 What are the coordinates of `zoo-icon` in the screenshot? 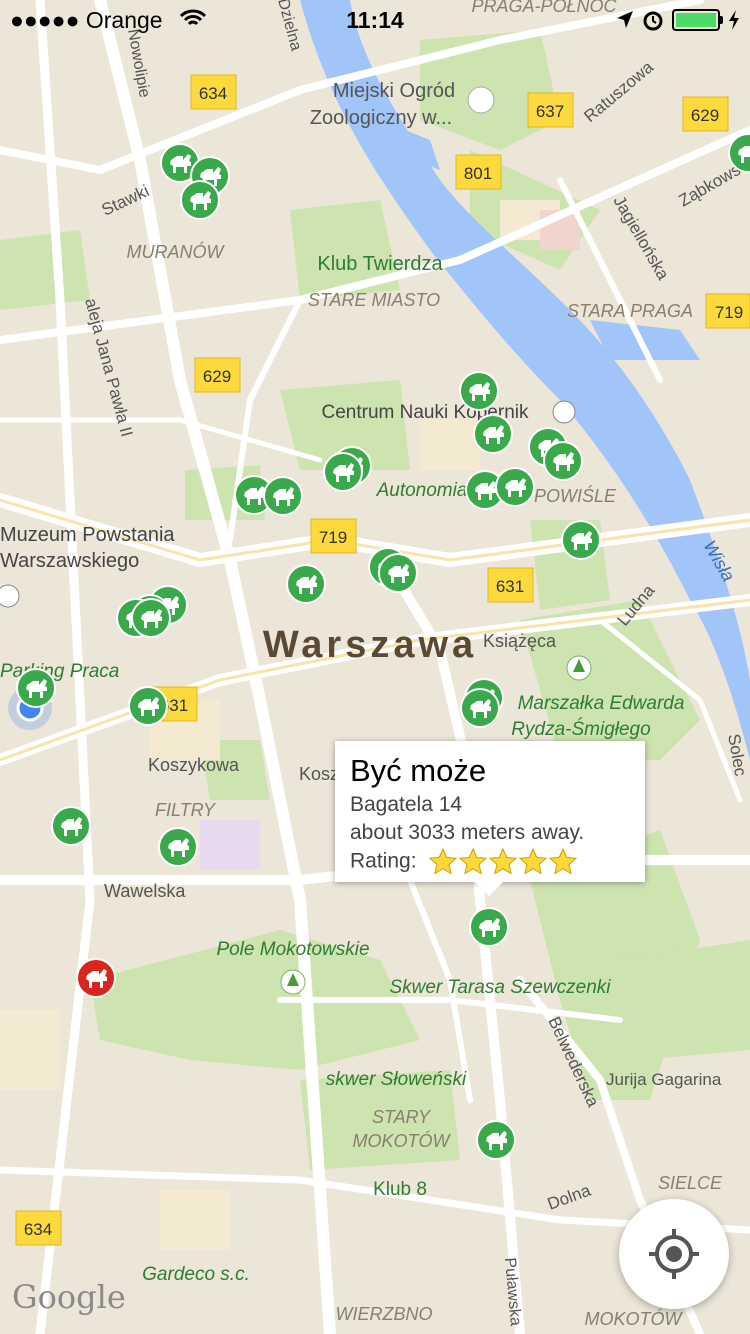 It's located at (481, 100).